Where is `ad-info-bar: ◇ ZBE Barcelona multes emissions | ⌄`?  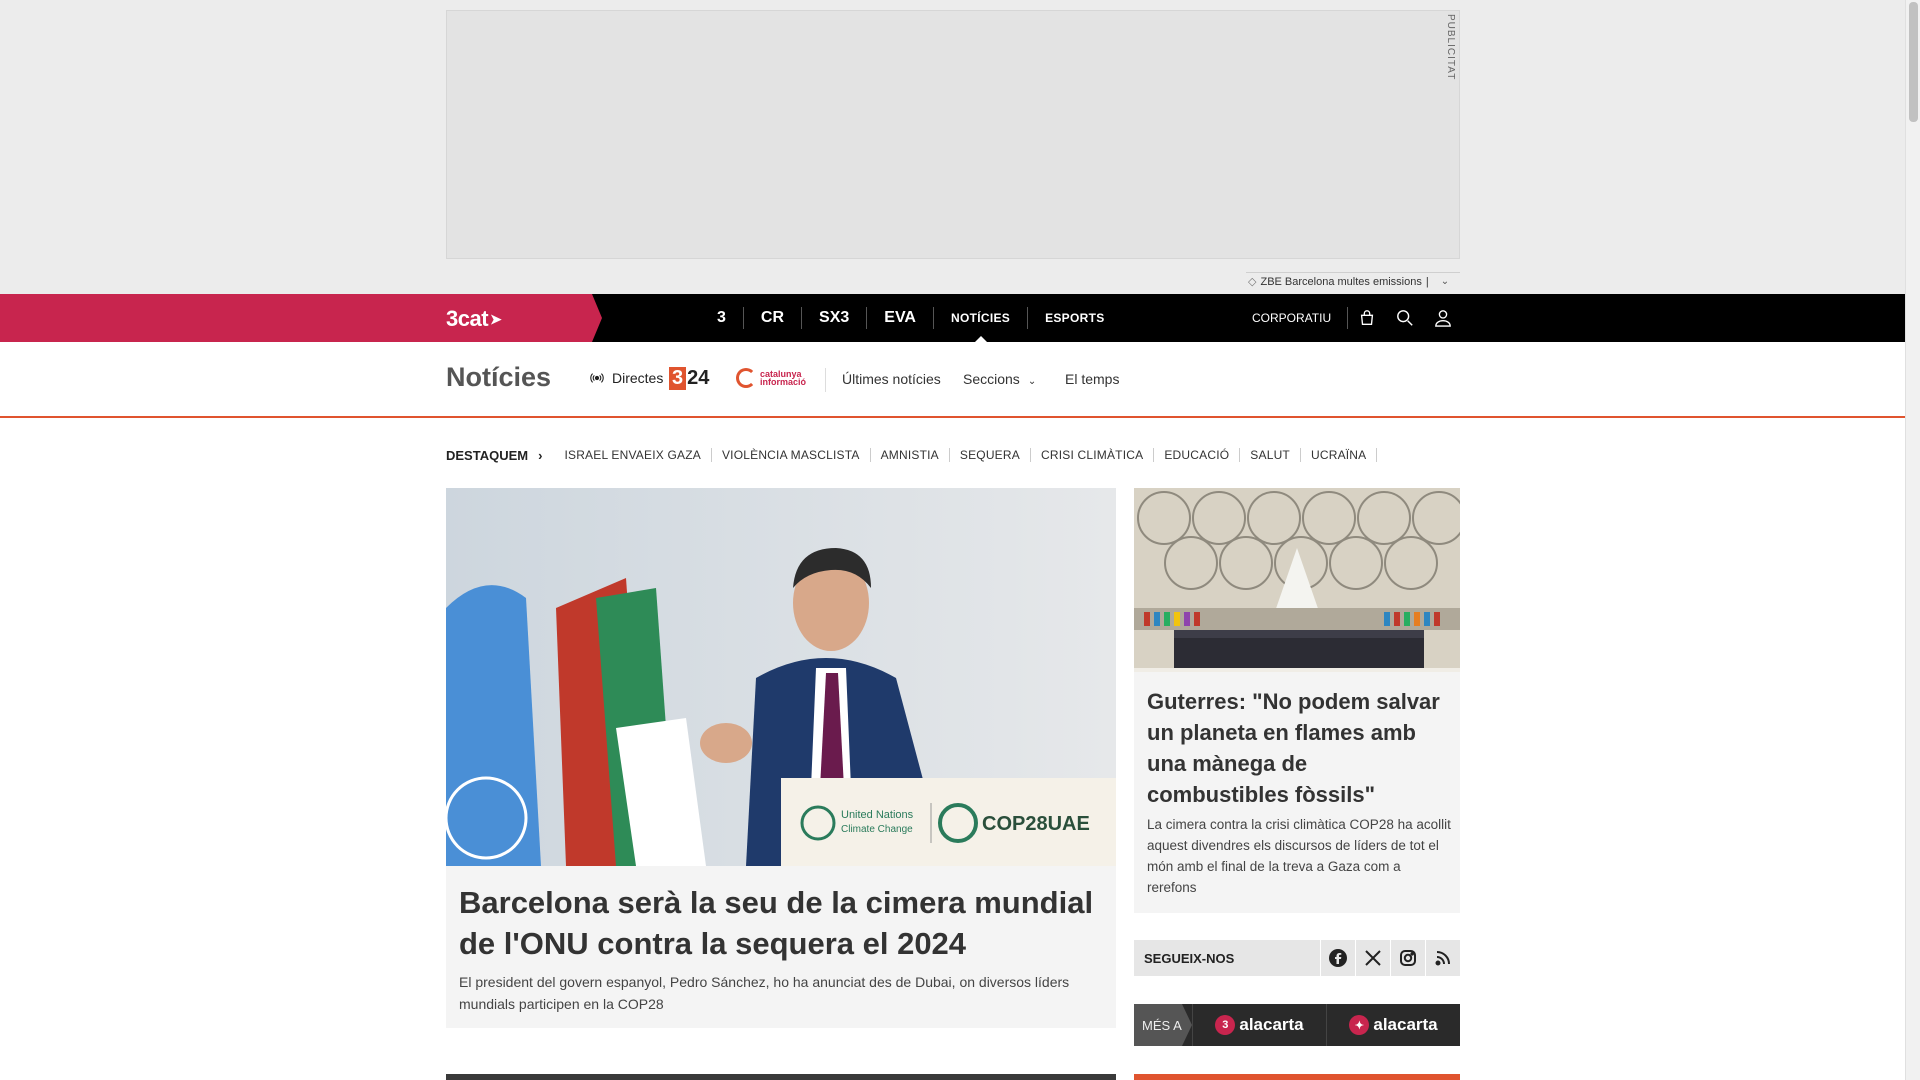 ad-info-bar: ◇ ZBE Barcelona multes emissions | ⌄ is located at coordinates (1353, 281).